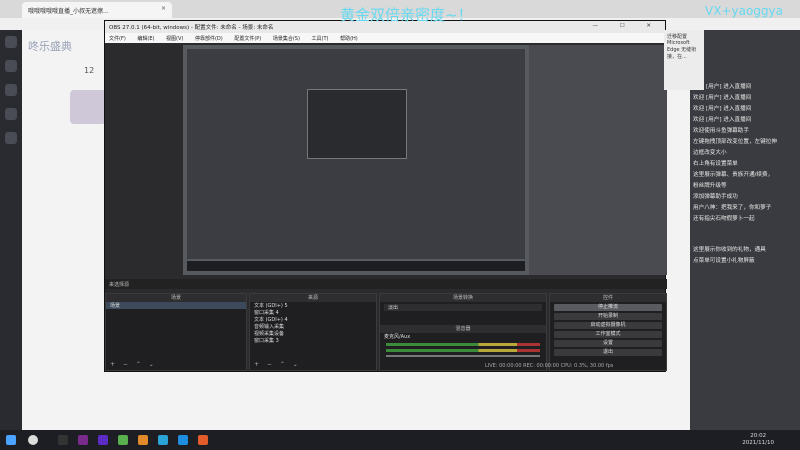 The height and width of the screenshot is (450, 800). I want to click on source-item: 文本 (GDI+) 4, so click(313, 319).